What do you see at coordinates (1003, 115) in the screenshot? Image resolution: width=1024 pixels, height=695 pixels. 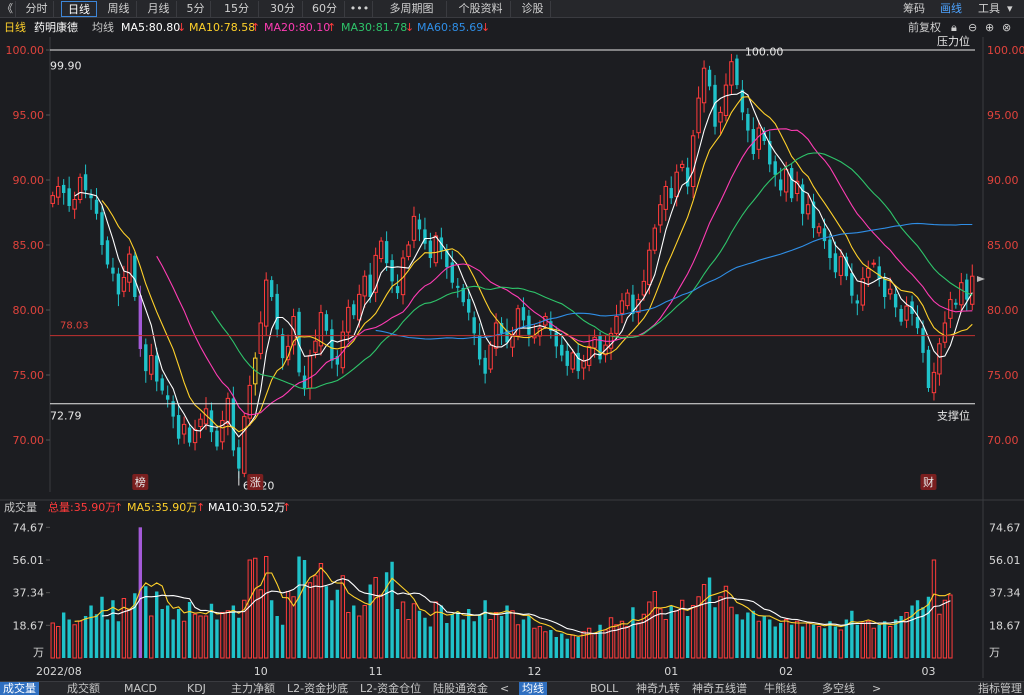 I see `price-tick-right: 95.00` at bounding box center [1003, 115].